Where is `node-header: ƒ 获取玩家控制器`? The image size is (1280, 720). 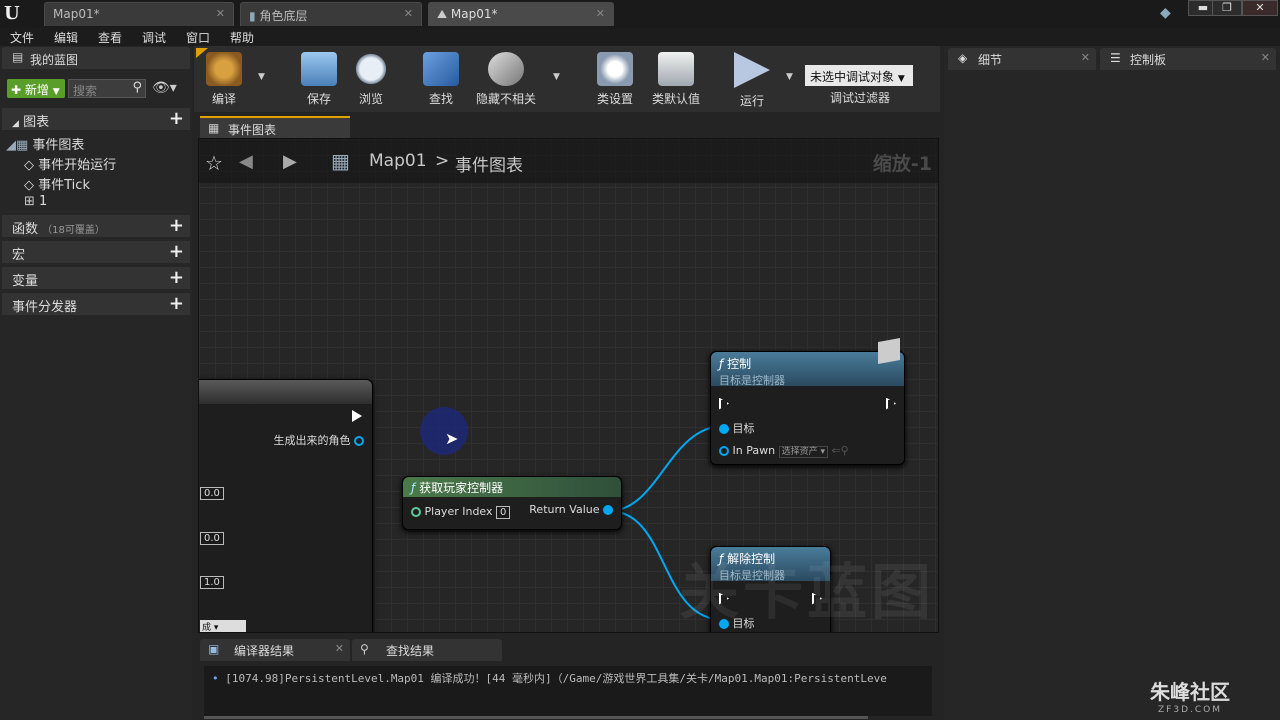
node-header: ƒ 获取玩家控制器 is located at coordinates (512, 487).